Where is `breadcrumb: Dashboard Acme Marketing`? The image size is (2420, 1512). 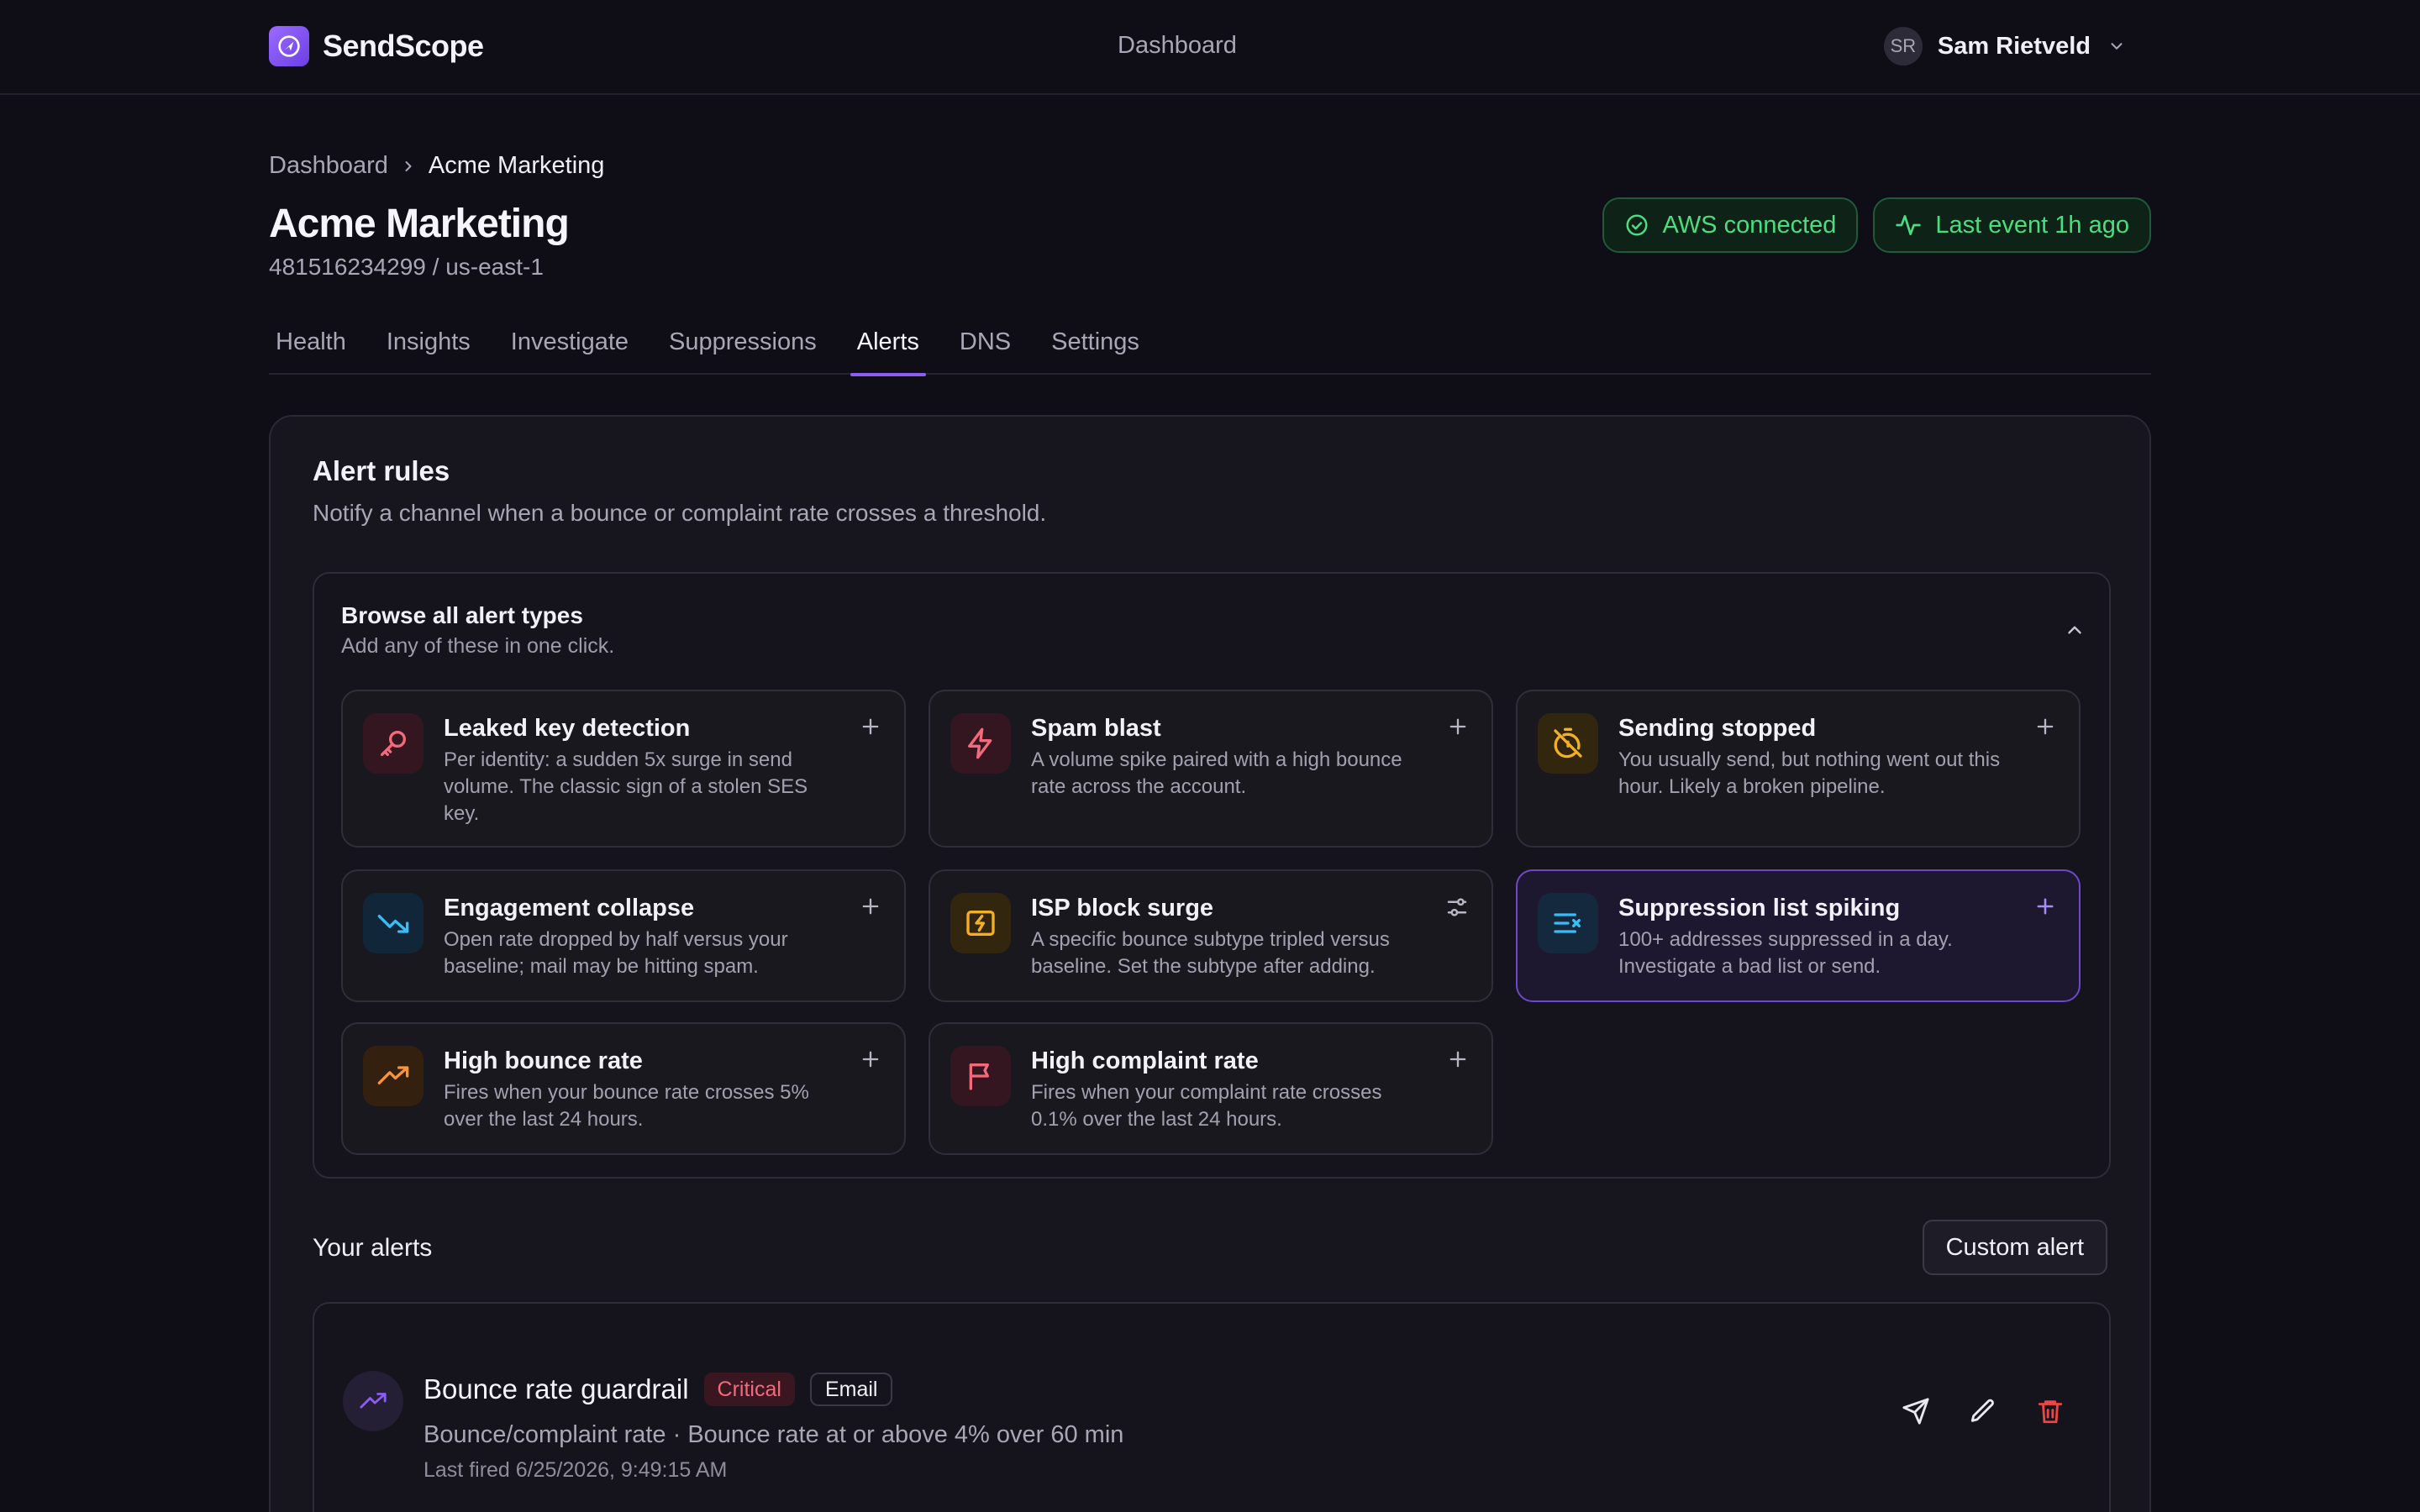 breadcrumb: Dashboard Acme Marketing is located at coordinates (436, 166).